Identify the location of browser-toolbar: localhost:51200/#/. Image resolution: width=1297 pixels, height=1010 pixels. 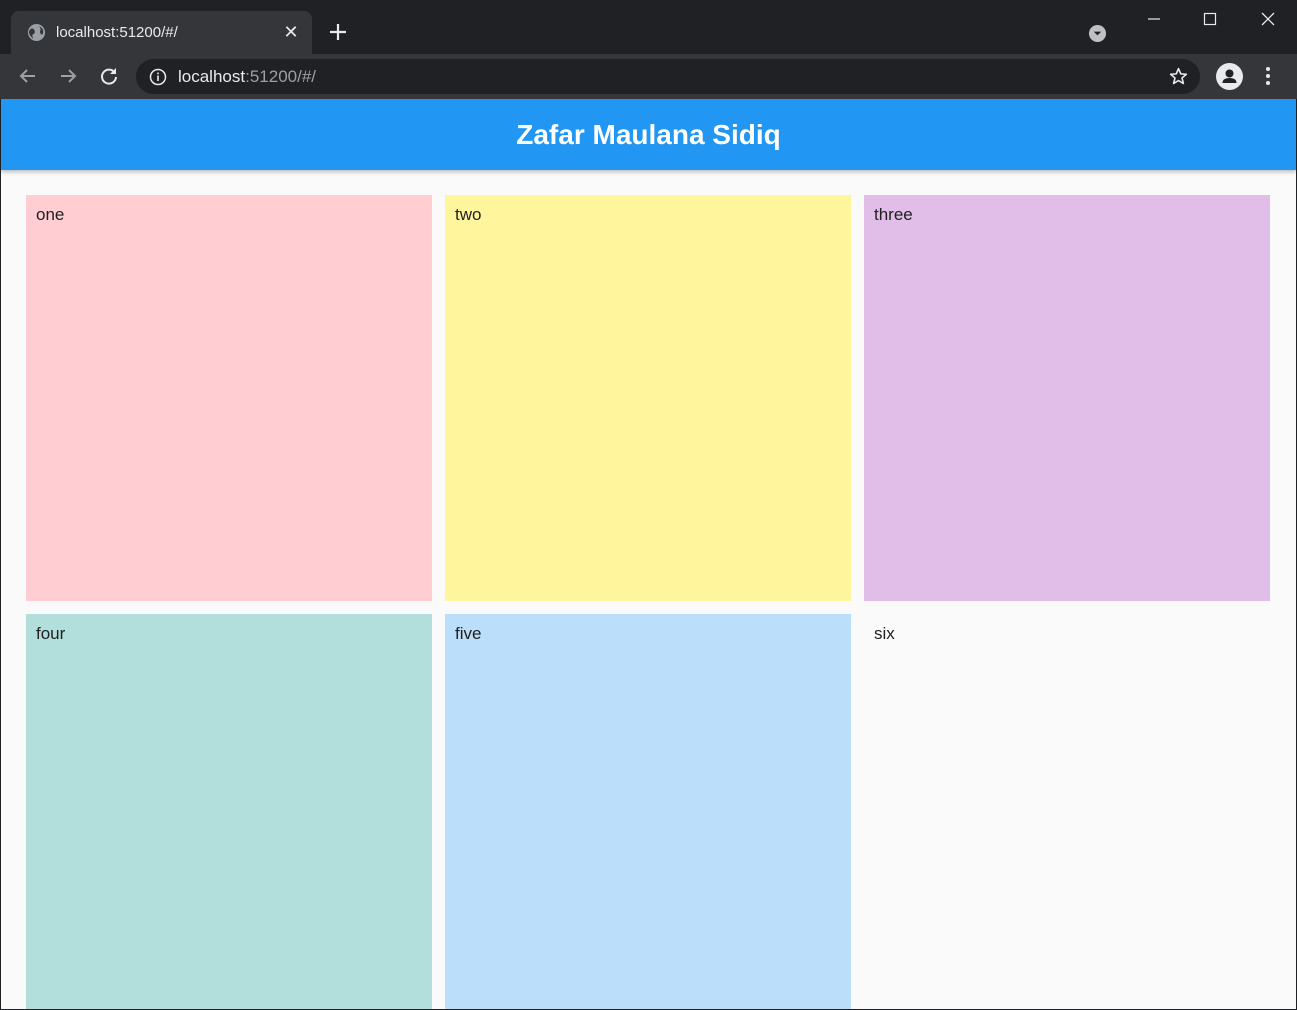
(648, 76).